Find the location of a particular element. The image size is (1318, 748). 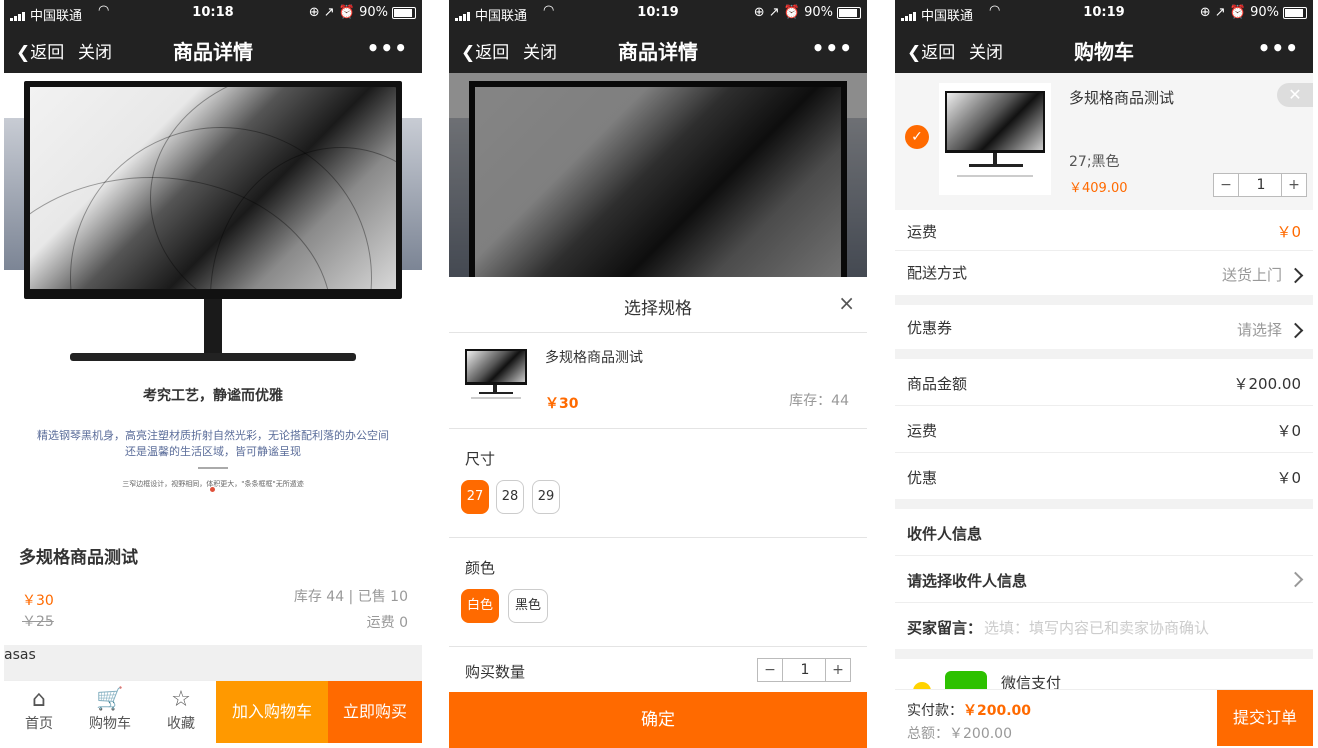

goods-amount-row: 商品金额 ￥200.00 is located at coordinates (1104, 382).